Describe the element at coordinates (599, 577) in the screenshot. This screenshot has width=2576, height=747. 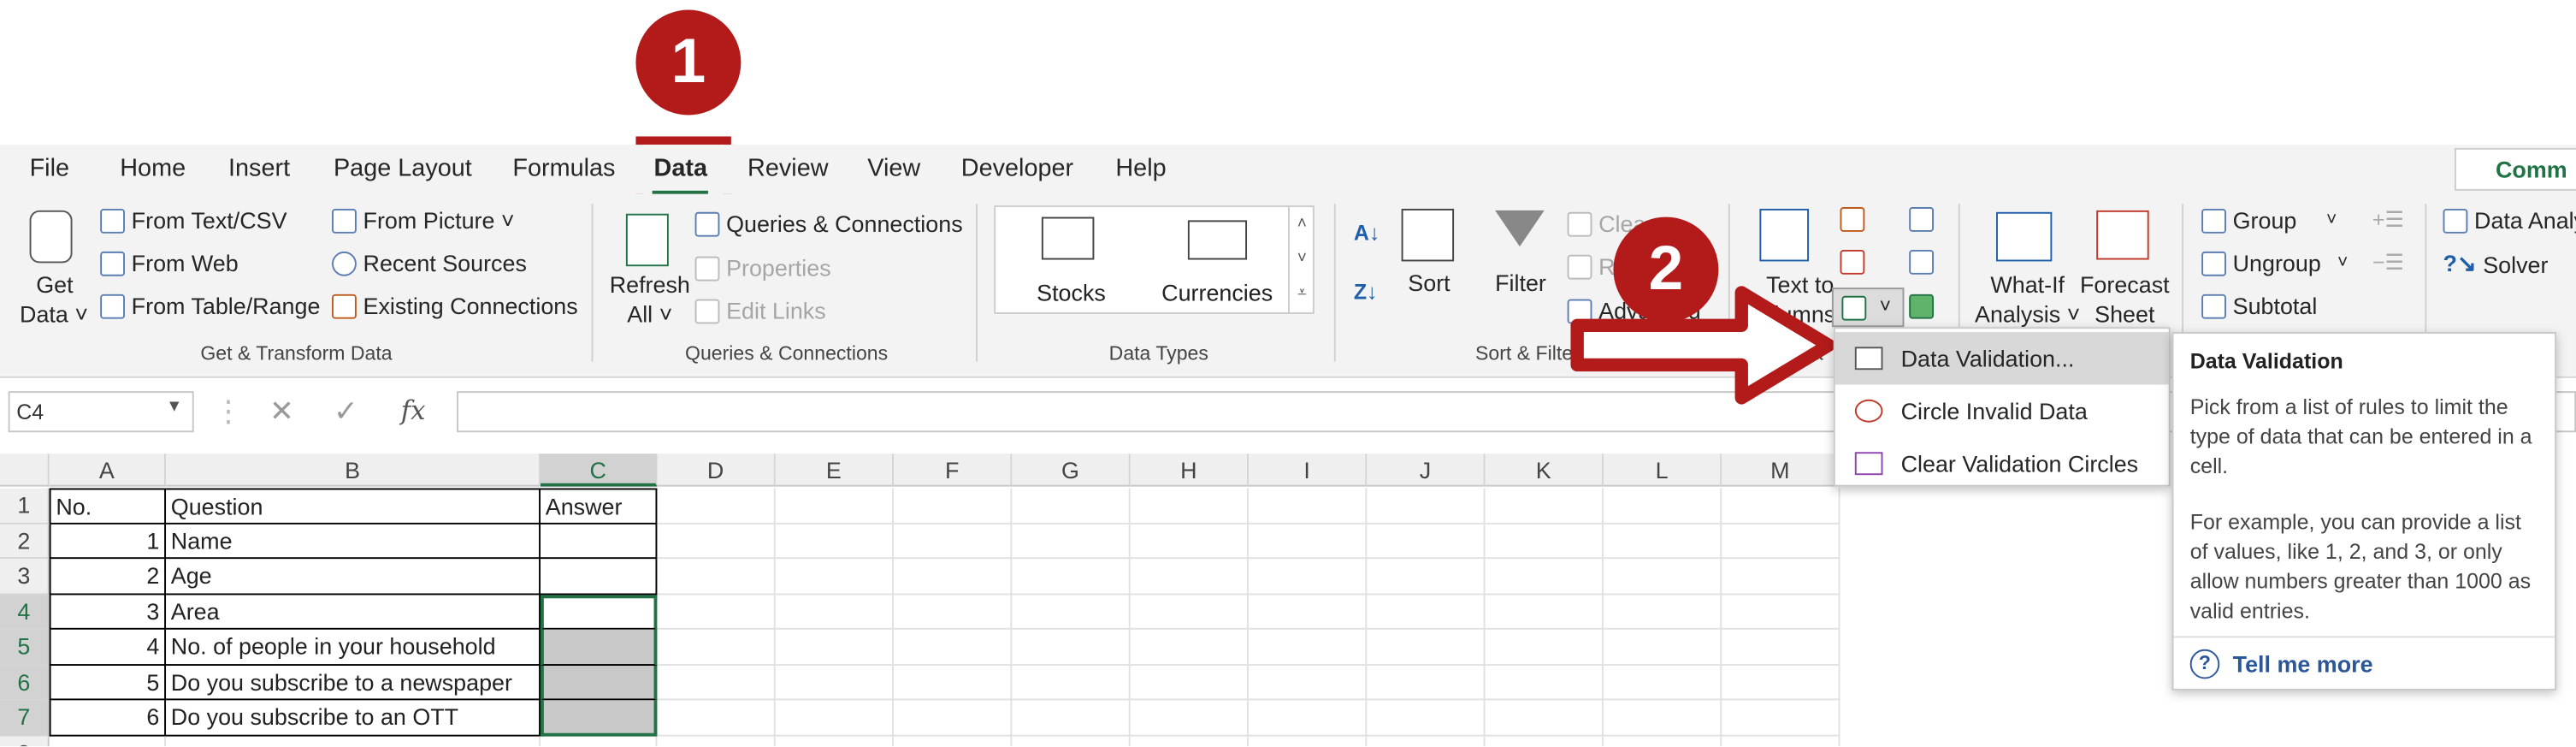
I see `cell-c3` at that location.